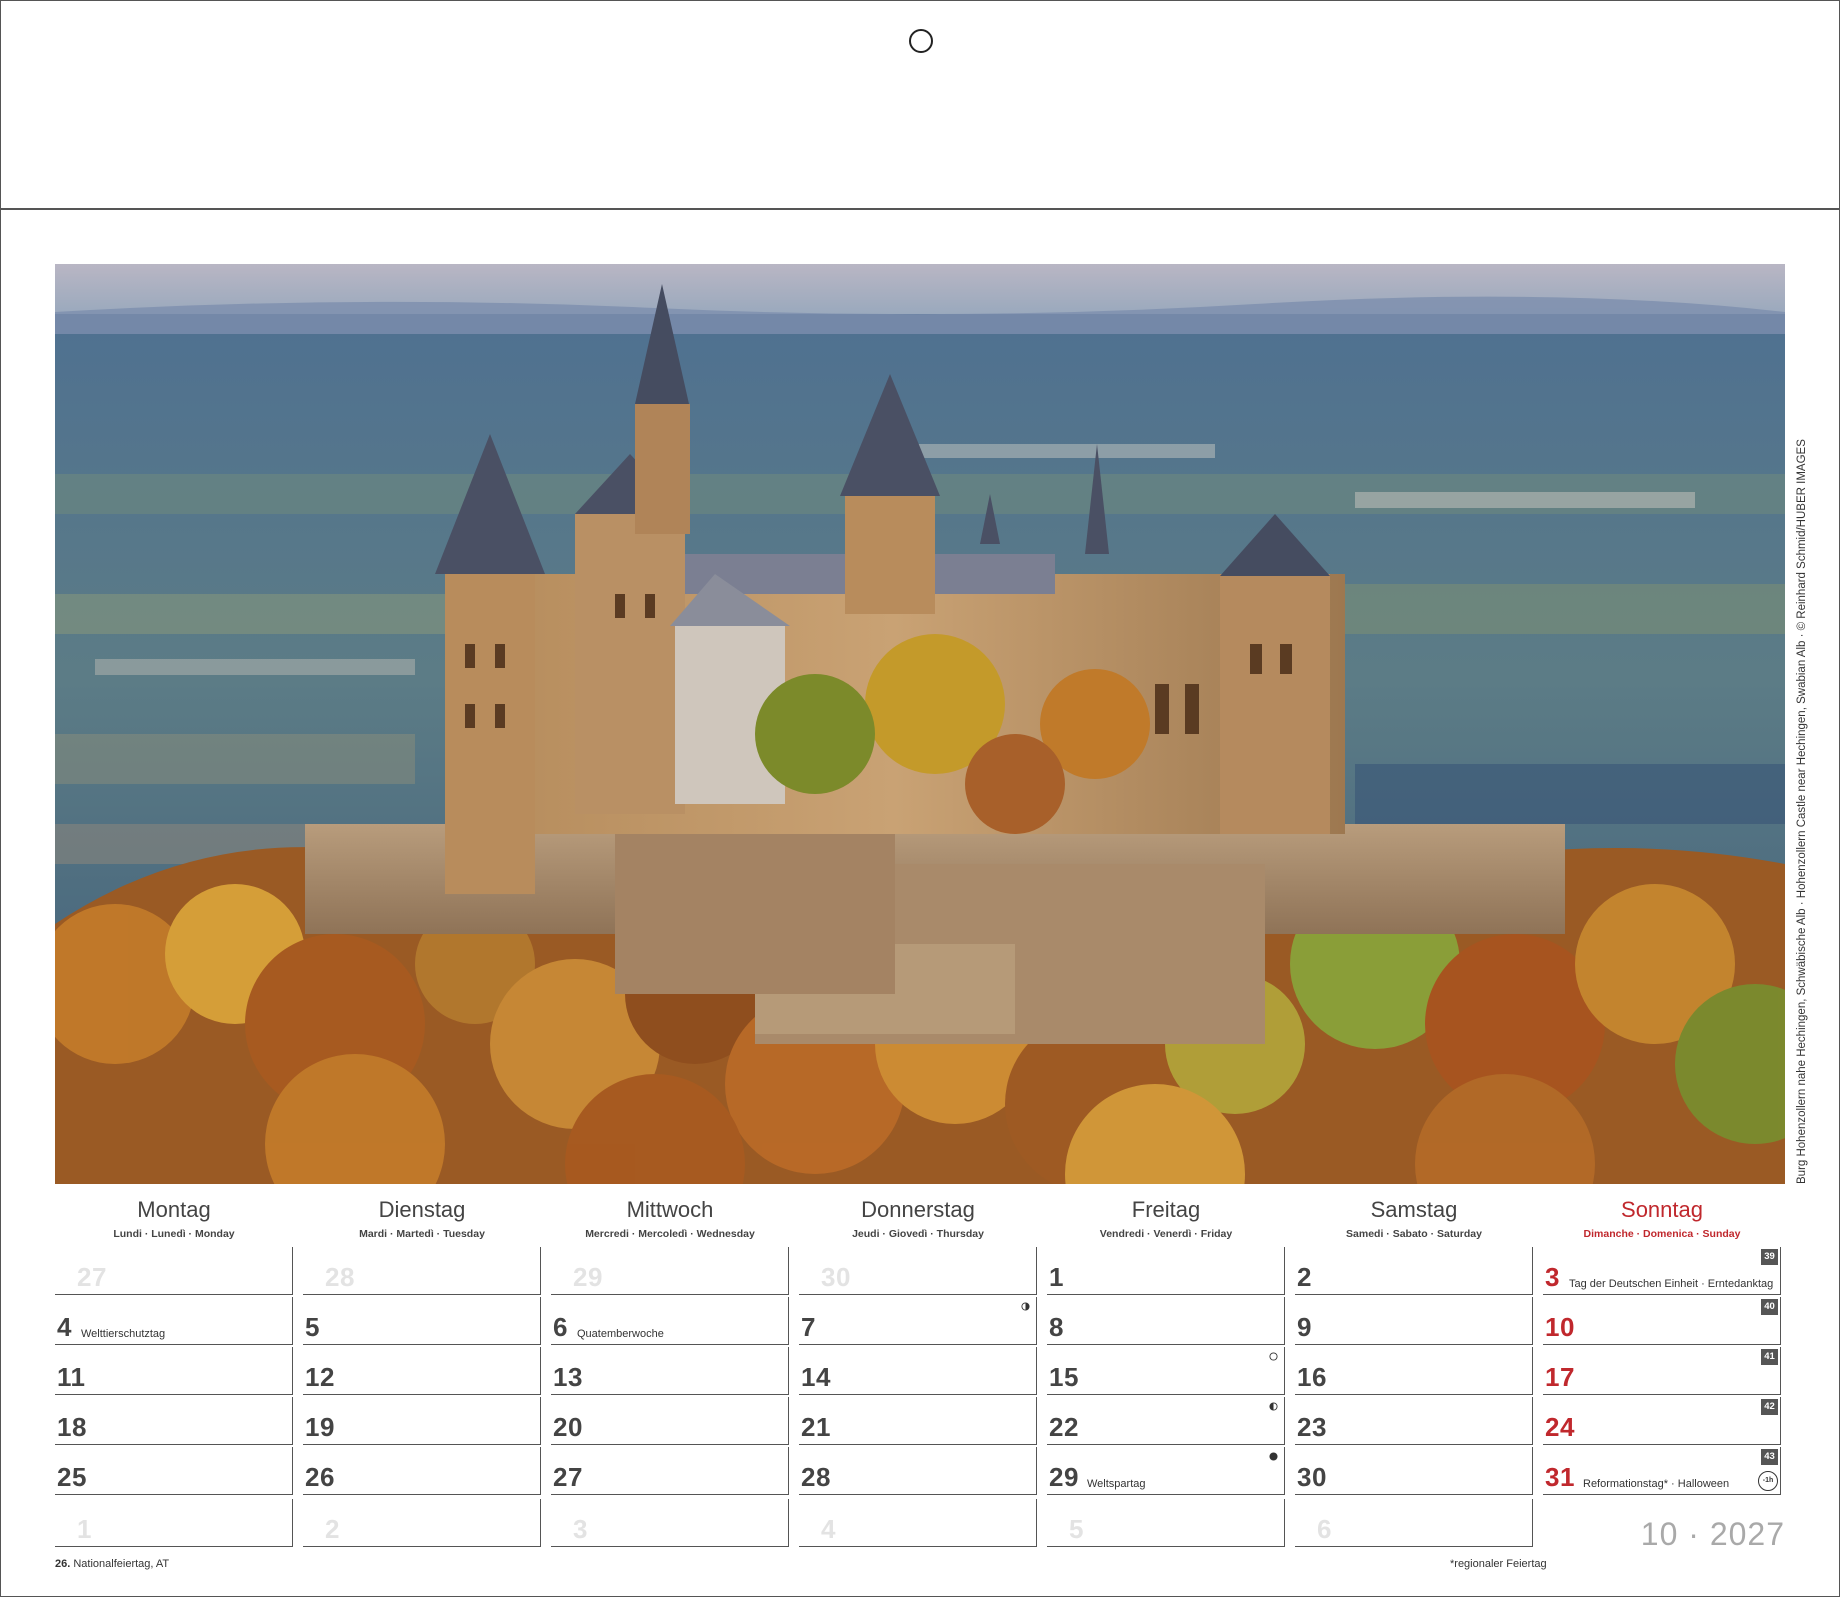 Image resolution: width=1840 pixels, height=1598 pixels. Describe the element at coordinates (1312, 1427) in the screenshot. I see `day-number: 23` at that location.